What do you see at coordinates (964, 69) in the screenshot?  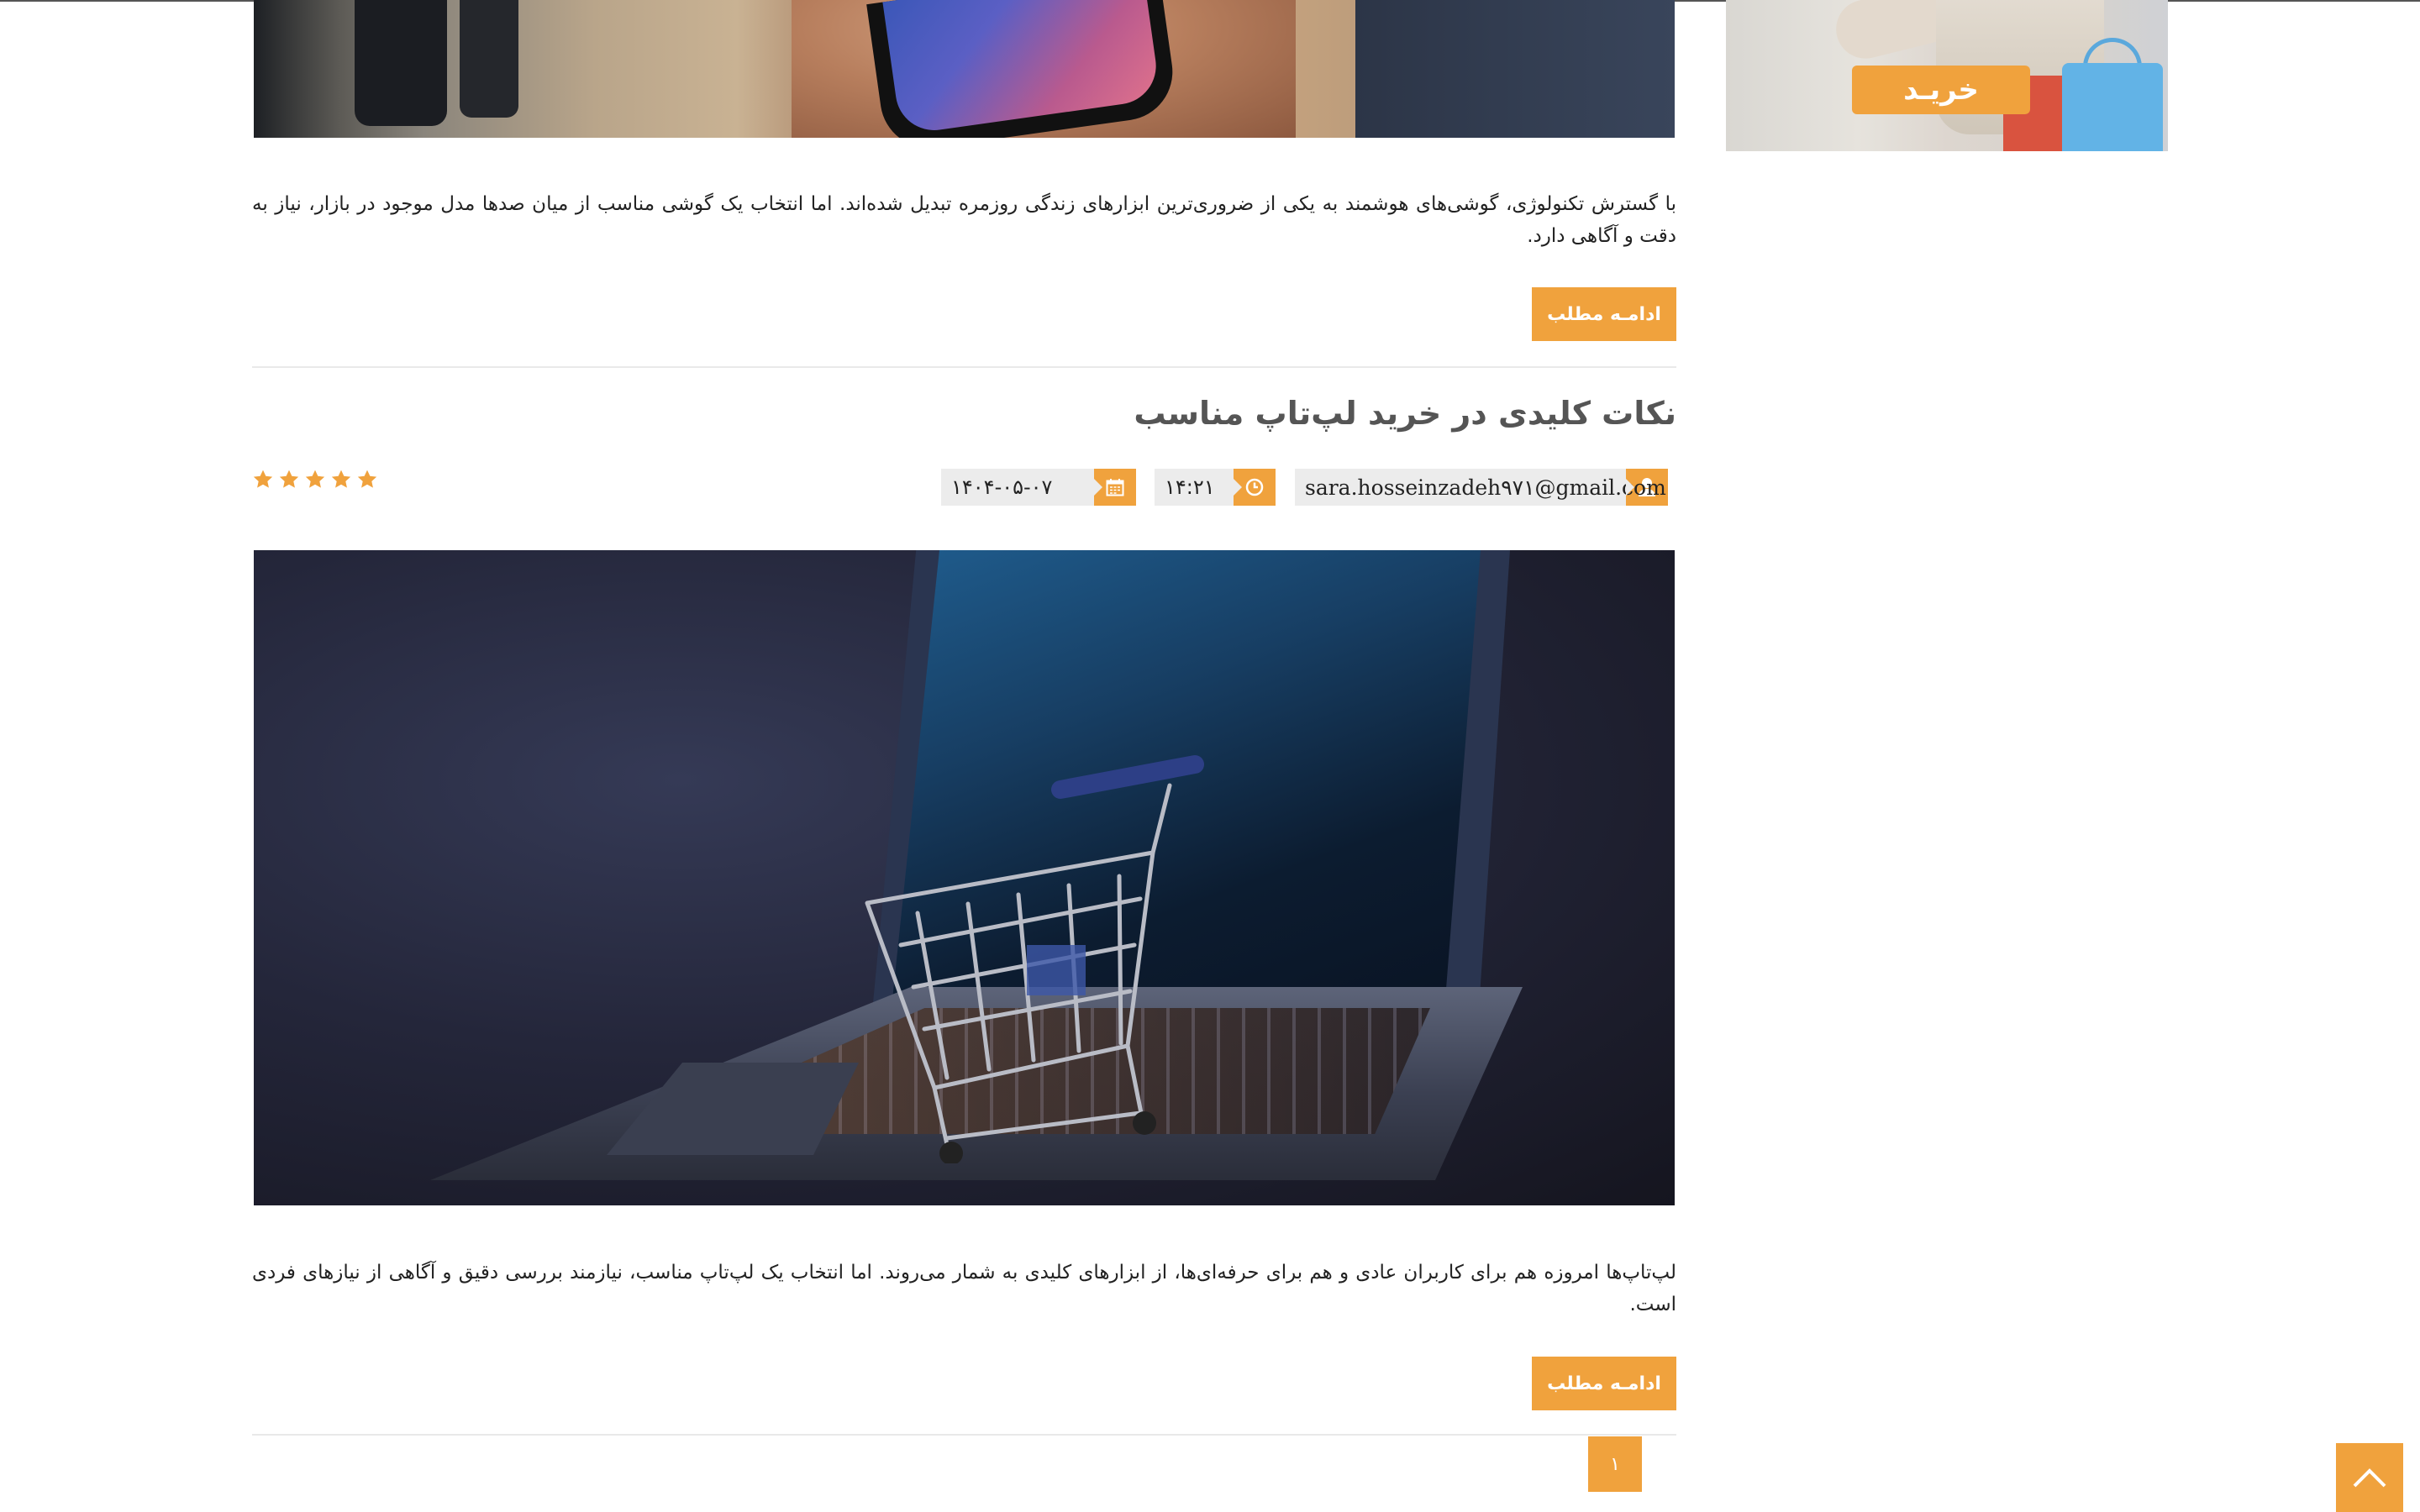 I see `post-image-smartphone` at bounding box center [964, 69].